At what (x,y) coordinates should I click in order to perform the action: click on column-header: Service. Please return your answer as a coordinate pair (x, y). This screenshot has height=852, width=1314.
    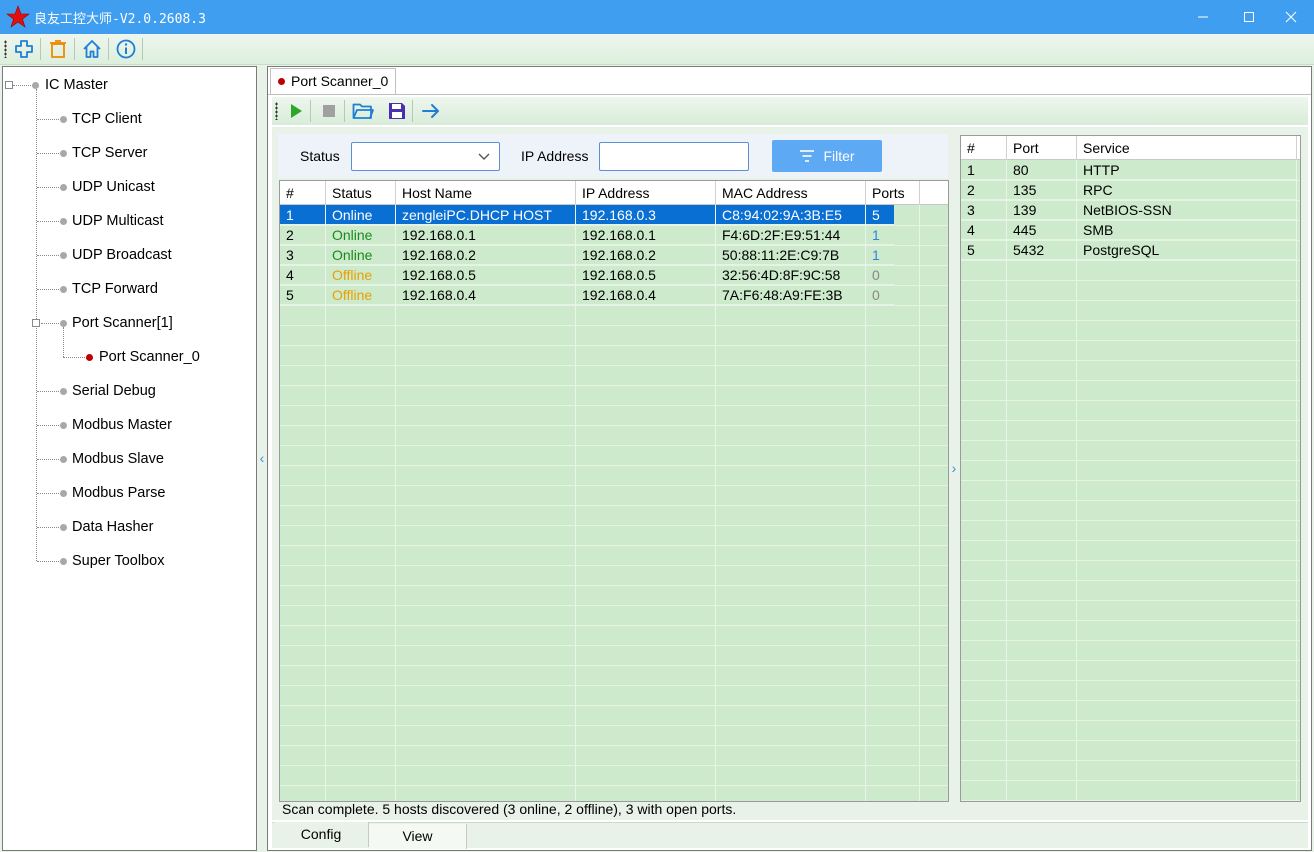
    Looking at the image, I should click on (1187, 148).